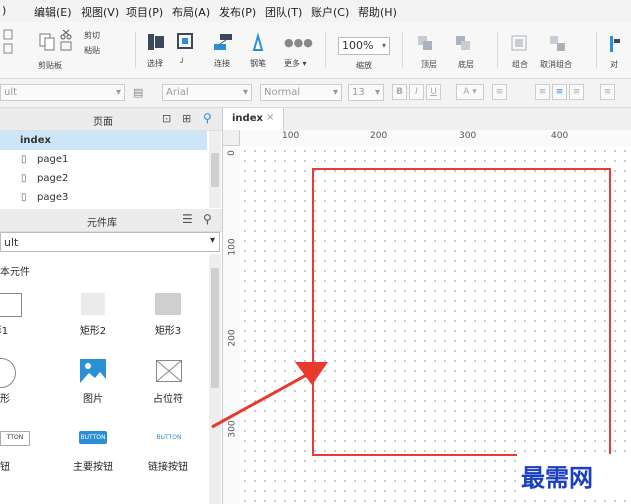 This screenshot has height=504, width=631. I want to click on watermark-text: 最需网, so click(557, 477).